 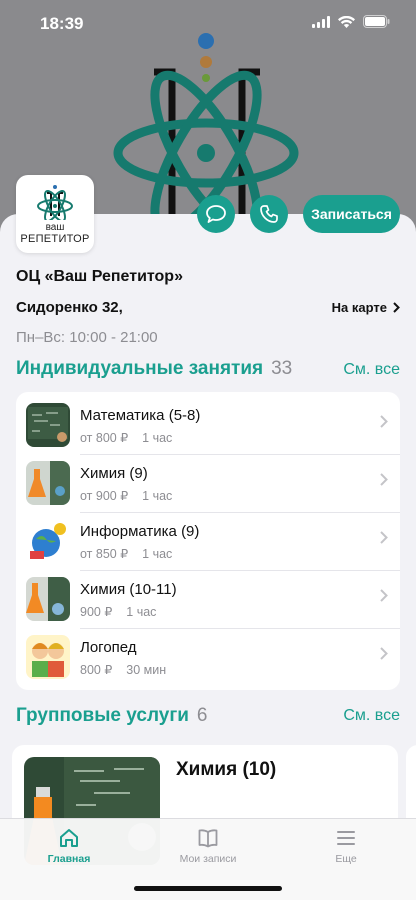 I want to click on org-hours: Пн–Вс: 10:00 - 21:00, so click(x=87, y=337).